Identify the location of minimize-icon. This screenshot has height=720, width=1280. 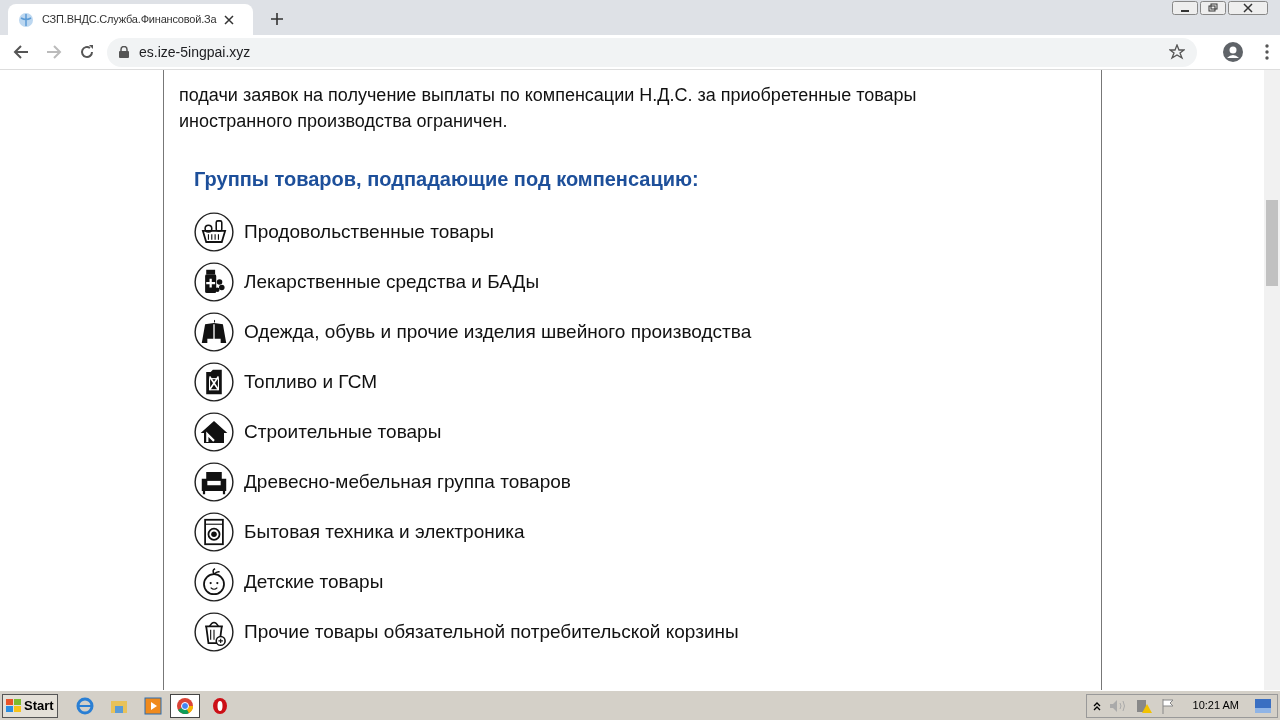
(1185, 8).